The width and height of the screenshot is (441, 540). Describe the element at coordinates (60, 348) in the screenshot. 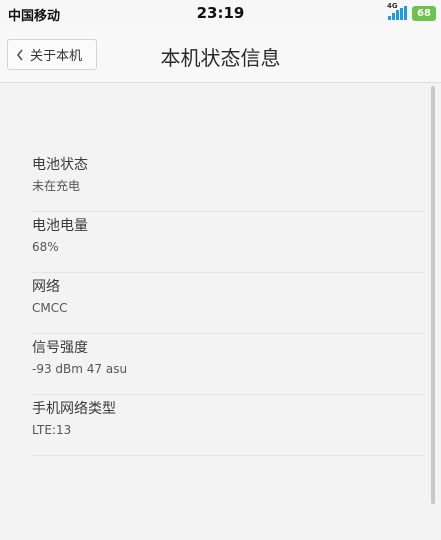

I see `item-label: 信号强度` at that location.